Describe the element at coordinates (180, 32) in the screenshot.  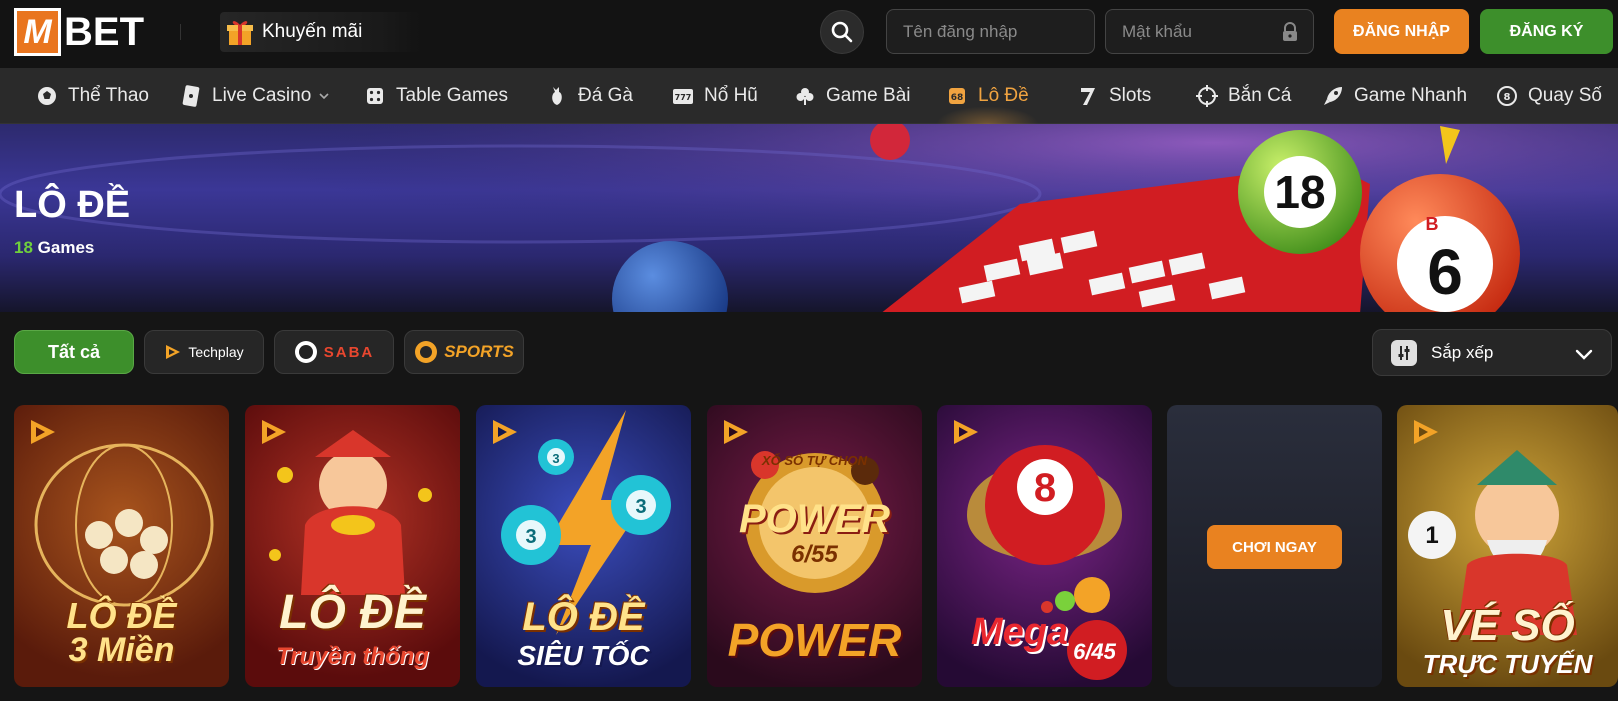
I see `divider` at that location.